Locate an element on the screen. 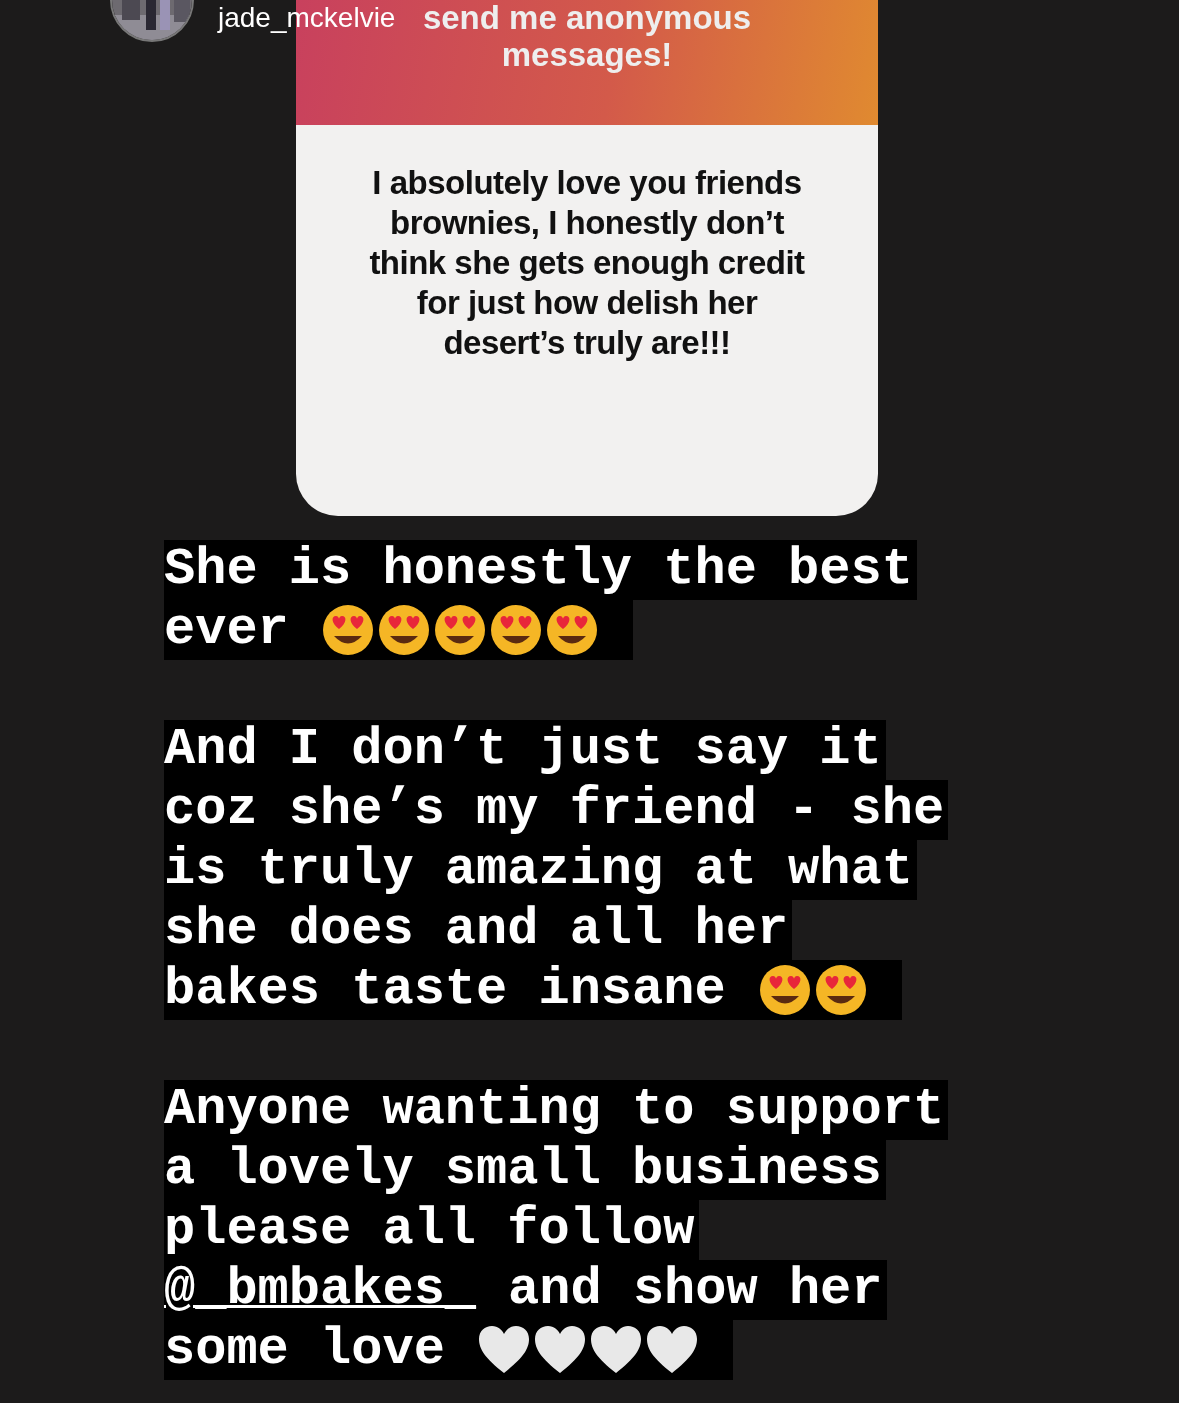 The image size is (1179, 1403). caption-text: a lovely small business is located at coordinates (523, 1170).